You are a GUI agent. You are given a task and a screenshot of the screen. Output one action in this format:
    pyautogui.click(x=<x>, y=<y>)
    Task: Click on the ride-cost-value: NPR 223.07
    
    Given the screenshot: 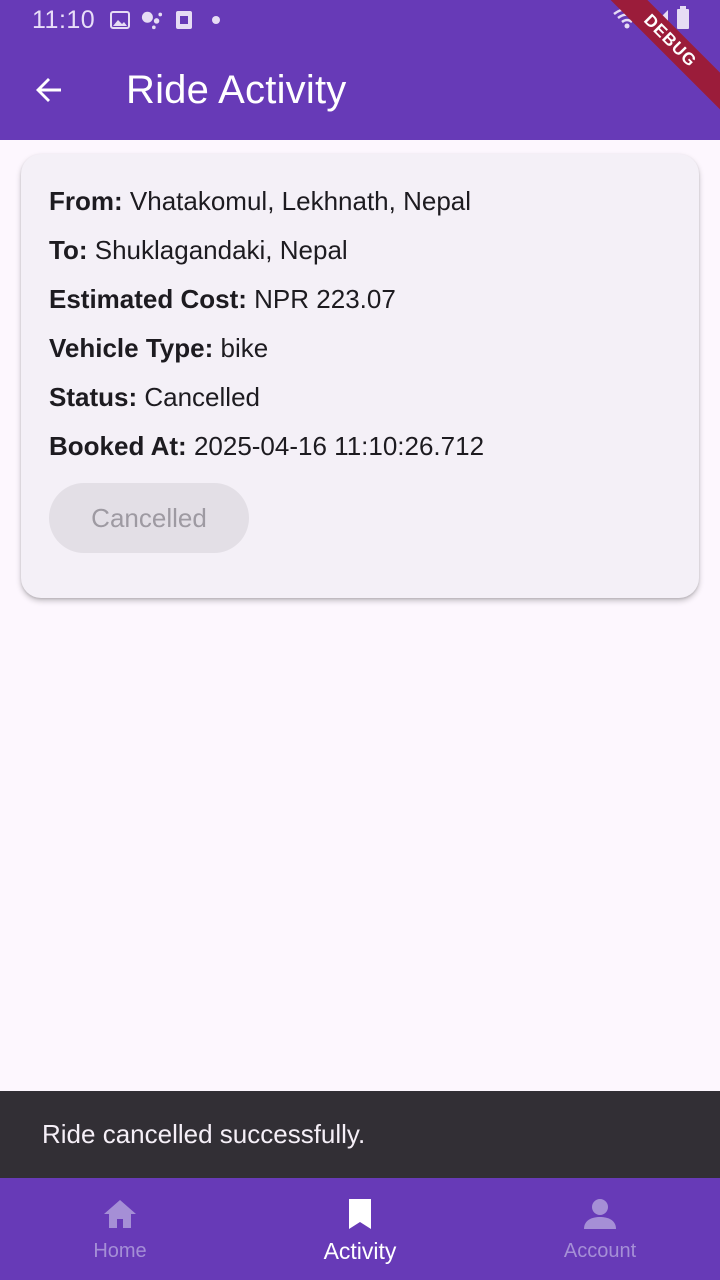 What is the action you would take?
    pyautogui.click(x=325, y=299)
    